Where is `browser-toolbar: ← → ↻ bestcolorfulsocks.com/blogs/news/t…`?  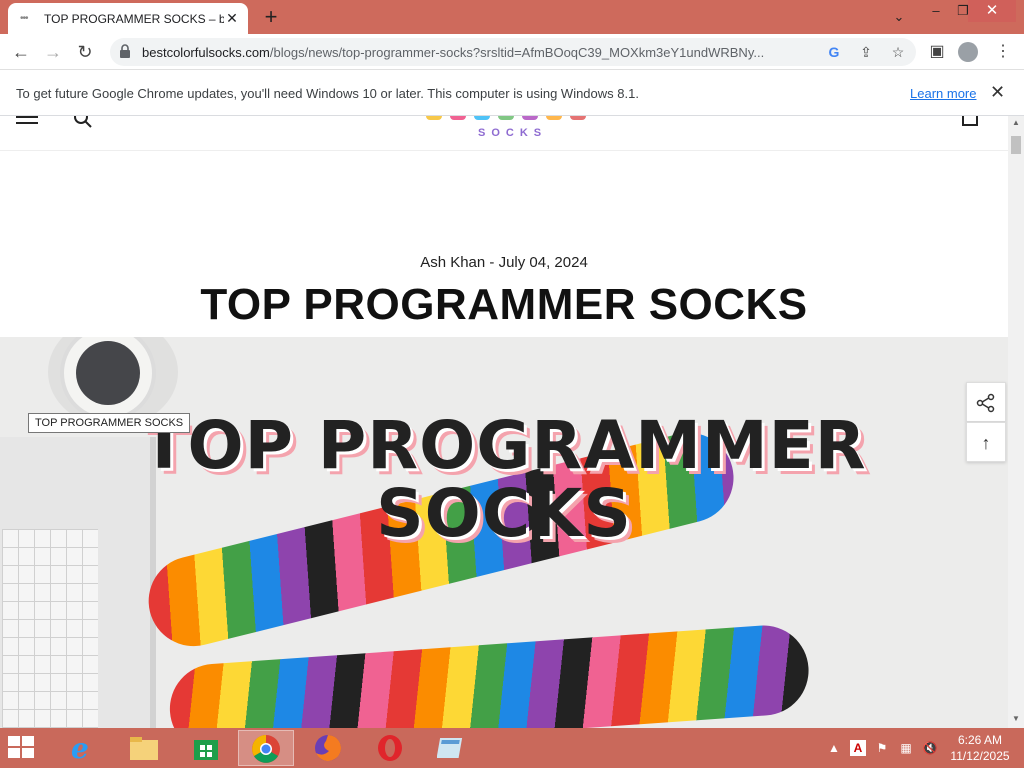 browser-toolbar: ← → ↻ bestcolorfulsocks.com/blogs/news/t… is located at coordinates (512, 52).